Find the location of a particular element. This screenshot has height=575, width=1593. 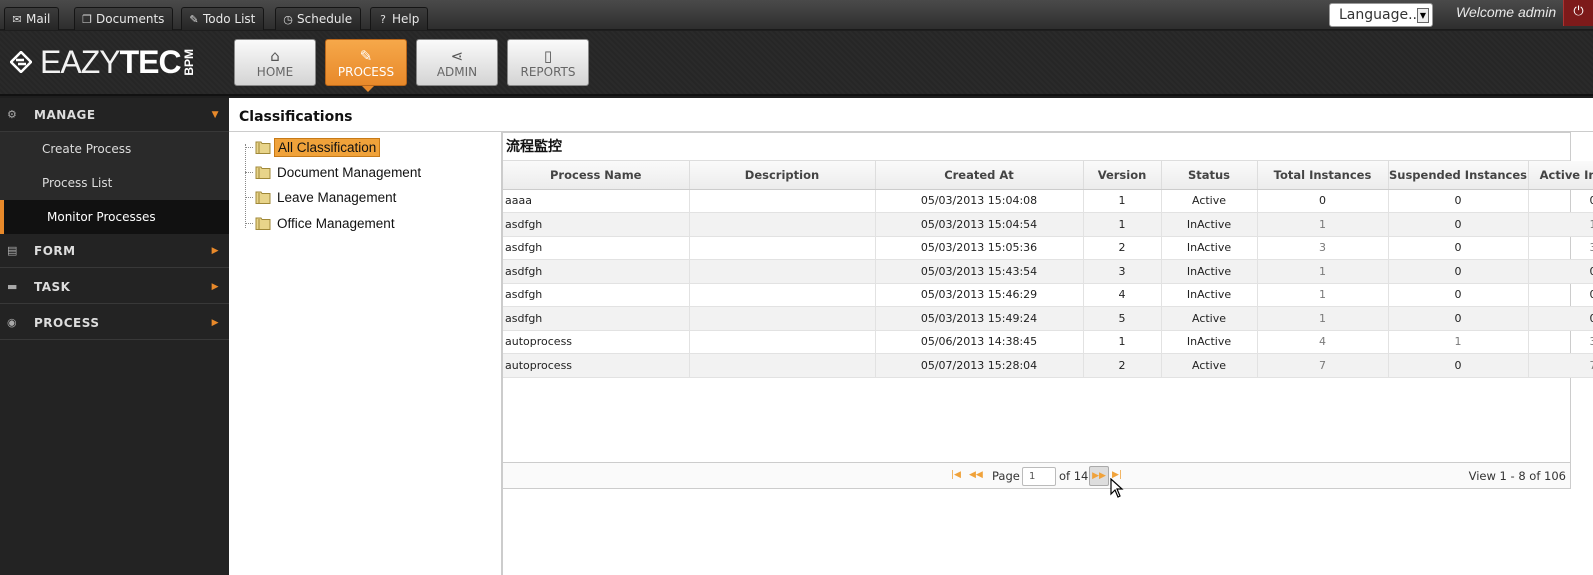

help-link: ? Help is located at coordinates (399, 18).